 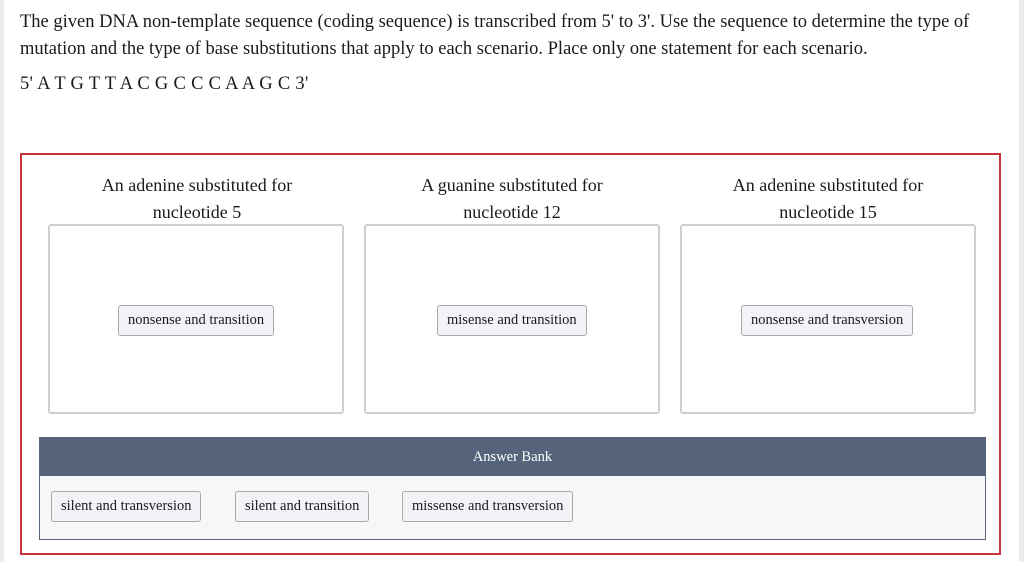 What do you see at coordinates (1021, 281) in the screenshot?
I see `scrollbar-track` at bounding box center [1021, 281].